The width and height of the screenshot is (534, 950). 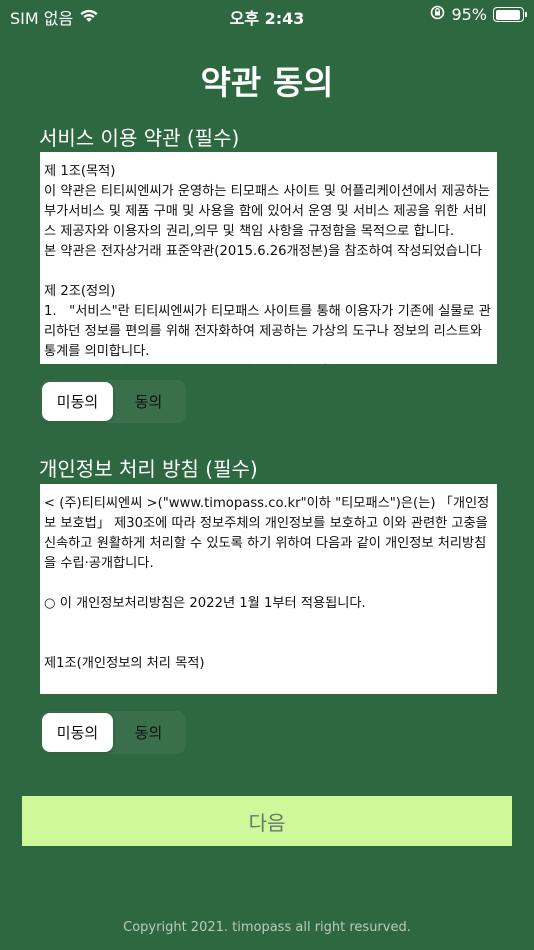 I want to click on battery-level, so click(x=508, y=14).